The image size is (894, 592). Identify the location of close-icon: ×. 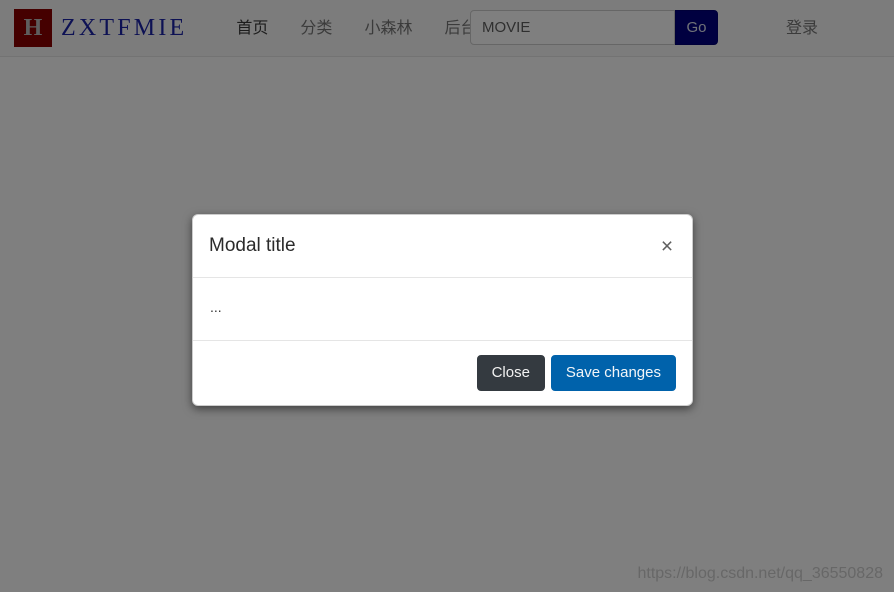
(667, 247).